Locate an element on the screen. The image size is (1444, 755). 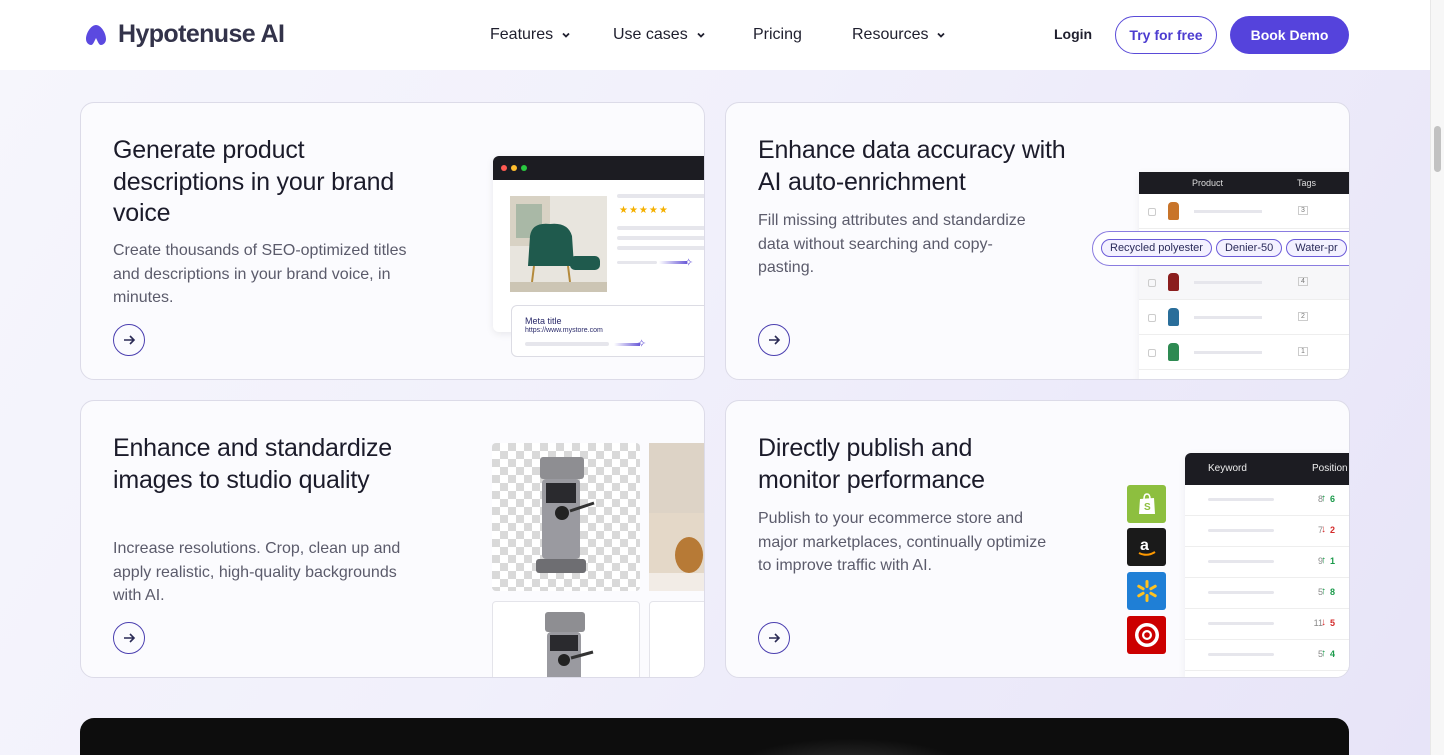
table-row: 2 is located at coordinates (1244, 317).